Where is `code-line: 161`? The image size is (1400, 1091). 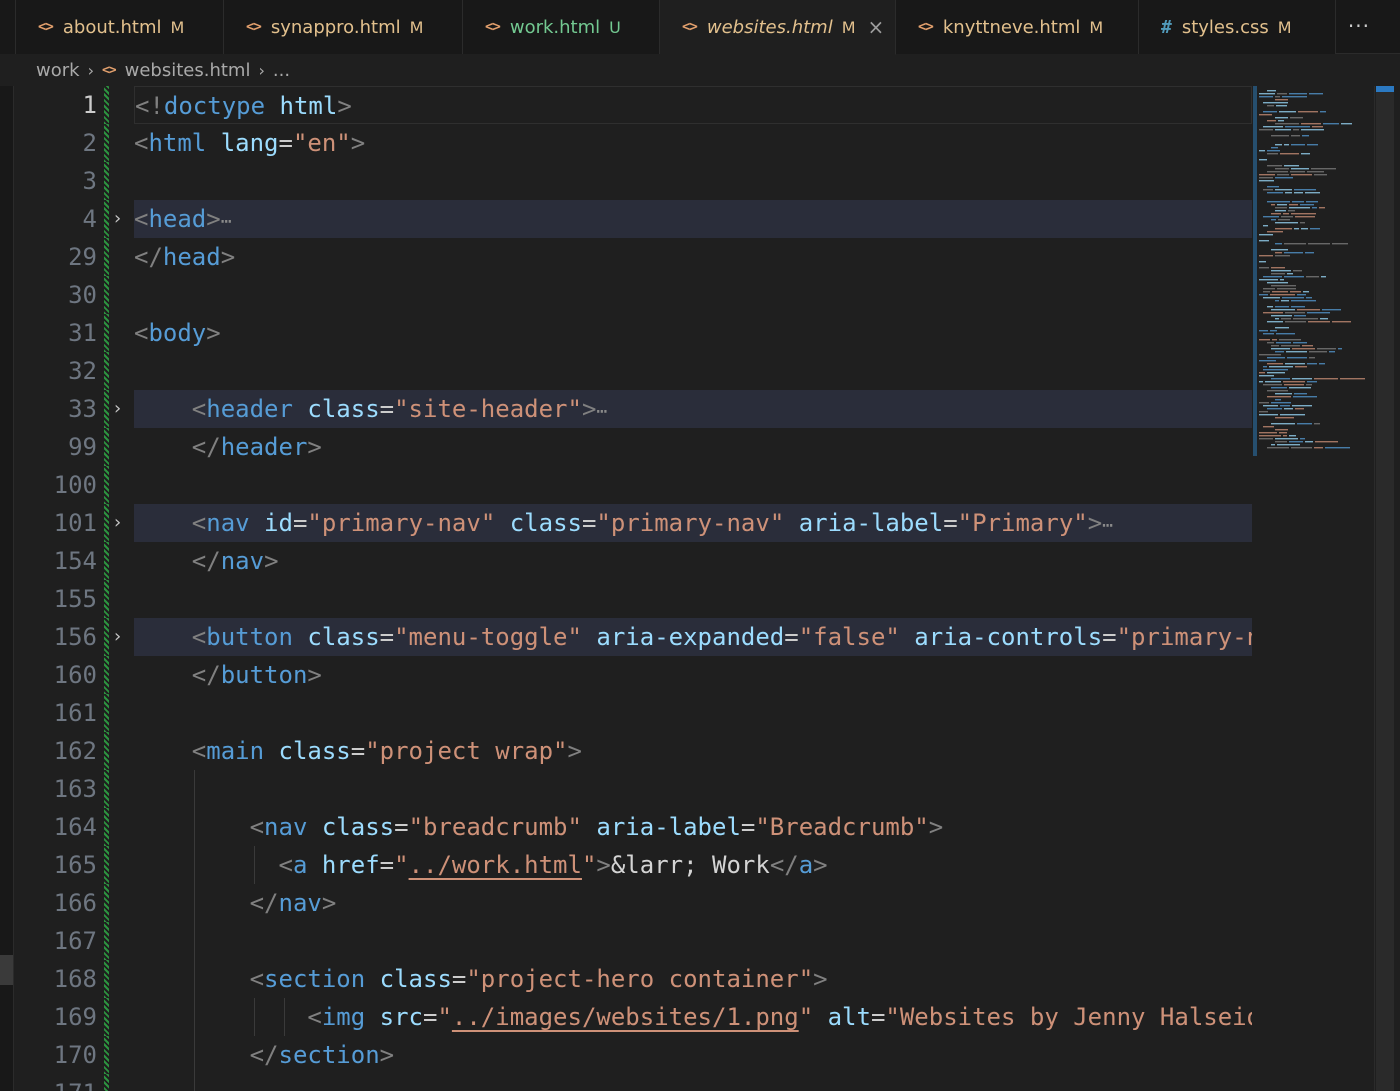 code-line: 161 is located at coordinates (707, 713).